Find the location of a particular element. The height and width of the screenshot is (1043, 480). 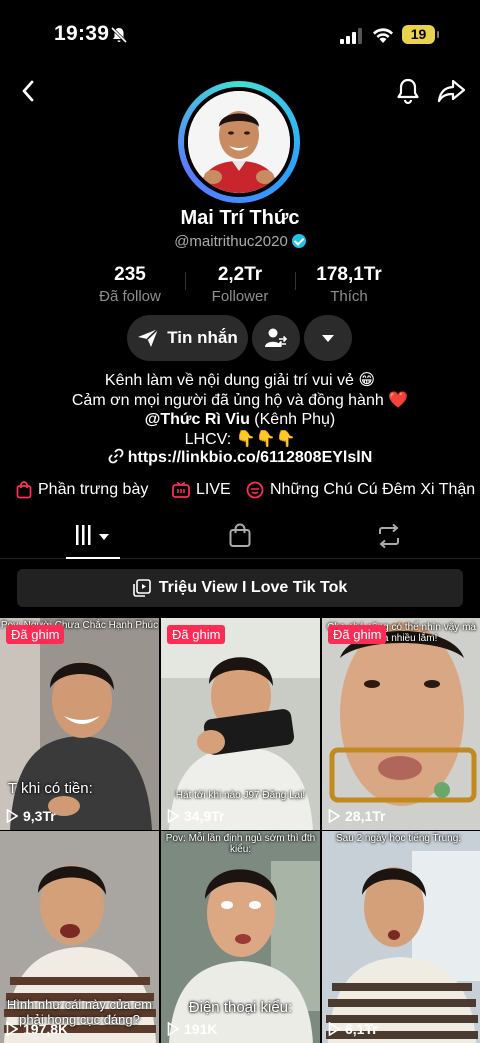

content-tabs is located at coordinates (240, 537).